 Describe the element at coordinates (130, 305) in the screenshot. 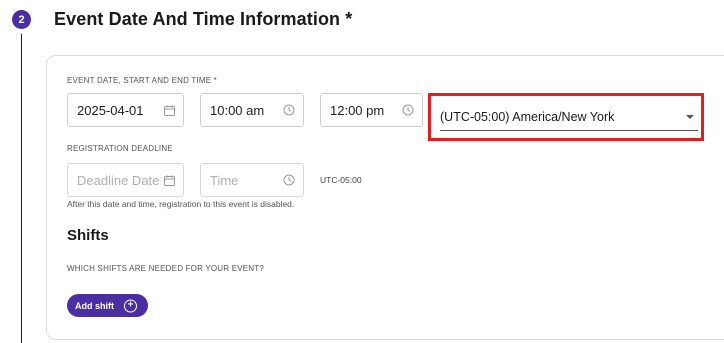

I see `plus-circle-icon: +` at that location.